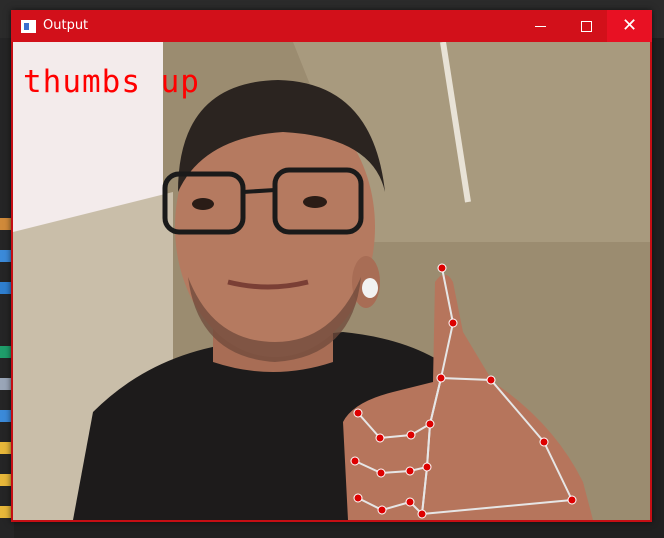 The image size is (664, 538). I want to click on maximize-icon, so click(586, 26).